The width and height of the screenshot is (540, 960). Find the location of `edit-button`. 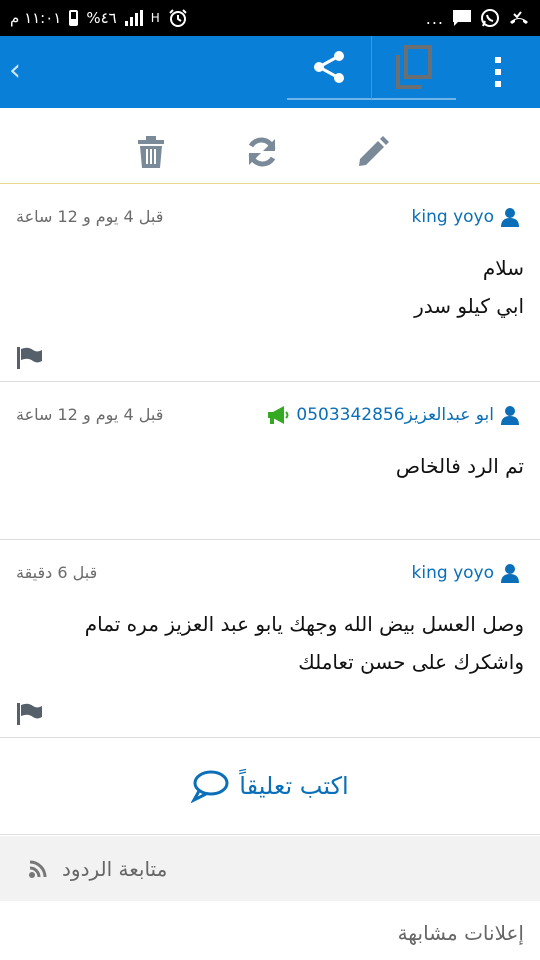

edit-button is located at coordinates (373, 152).